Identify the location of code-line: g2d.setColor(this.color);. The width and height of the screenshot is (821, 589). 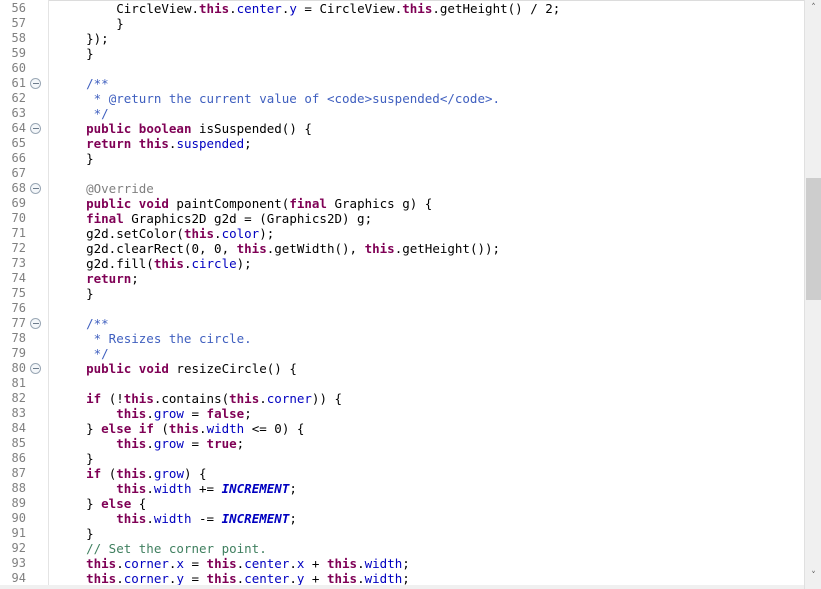
(165, 233).